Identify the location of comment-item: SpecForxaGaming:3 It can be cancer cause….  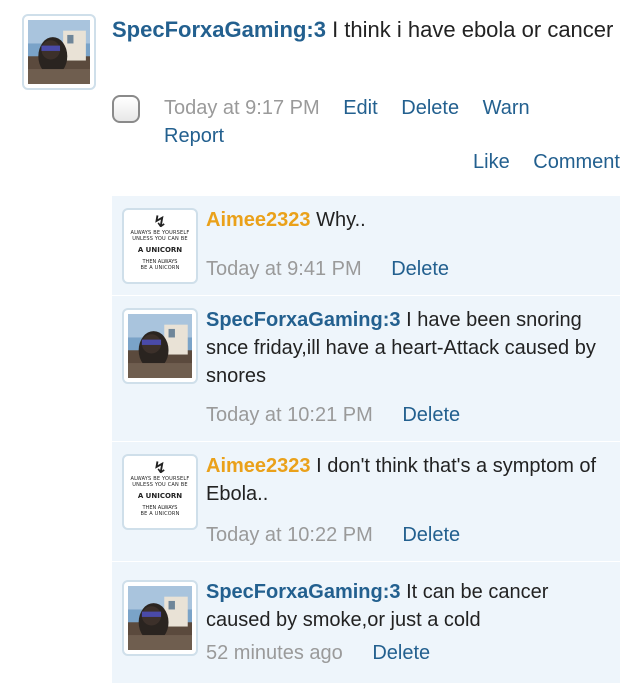
(366, 623).